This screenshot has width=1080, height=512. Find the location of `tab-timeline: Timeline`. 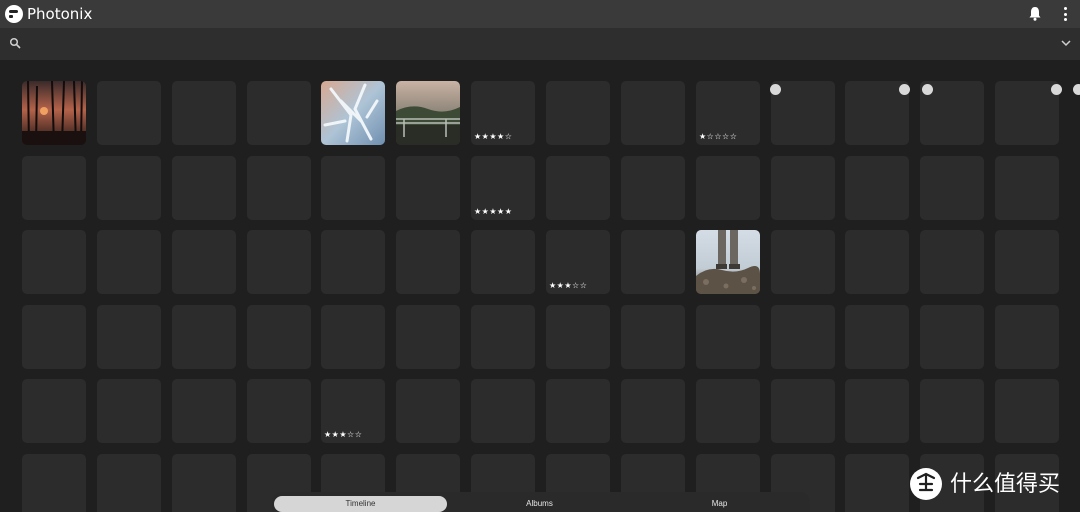

tab-timeline: Timeline is located at coordinates (360, 504).